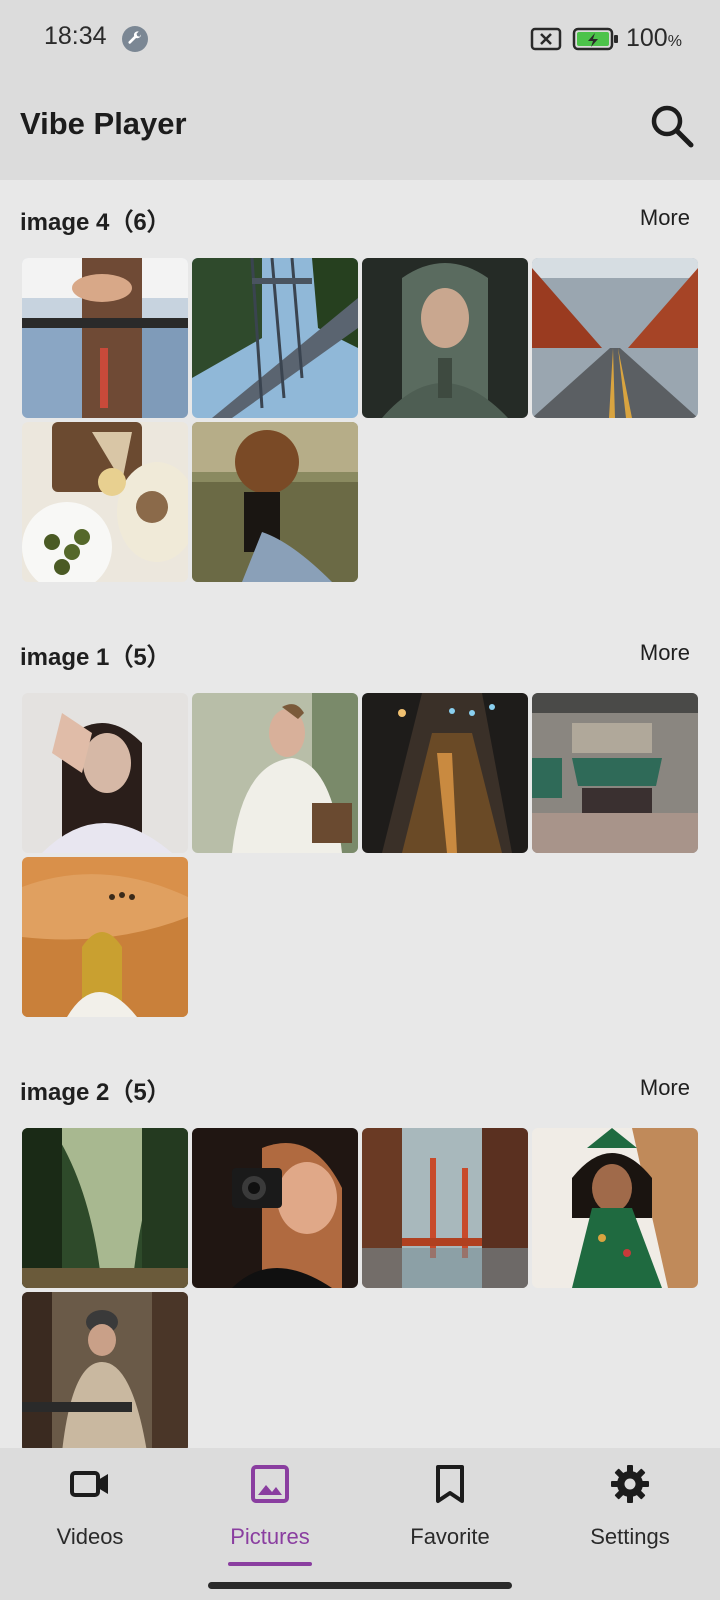 The width and height of the screenshot is (720, 1600). Describe the element at coordinates (95, 1092) in the screenshot. I see `album-title: image 2（5）` at that location.